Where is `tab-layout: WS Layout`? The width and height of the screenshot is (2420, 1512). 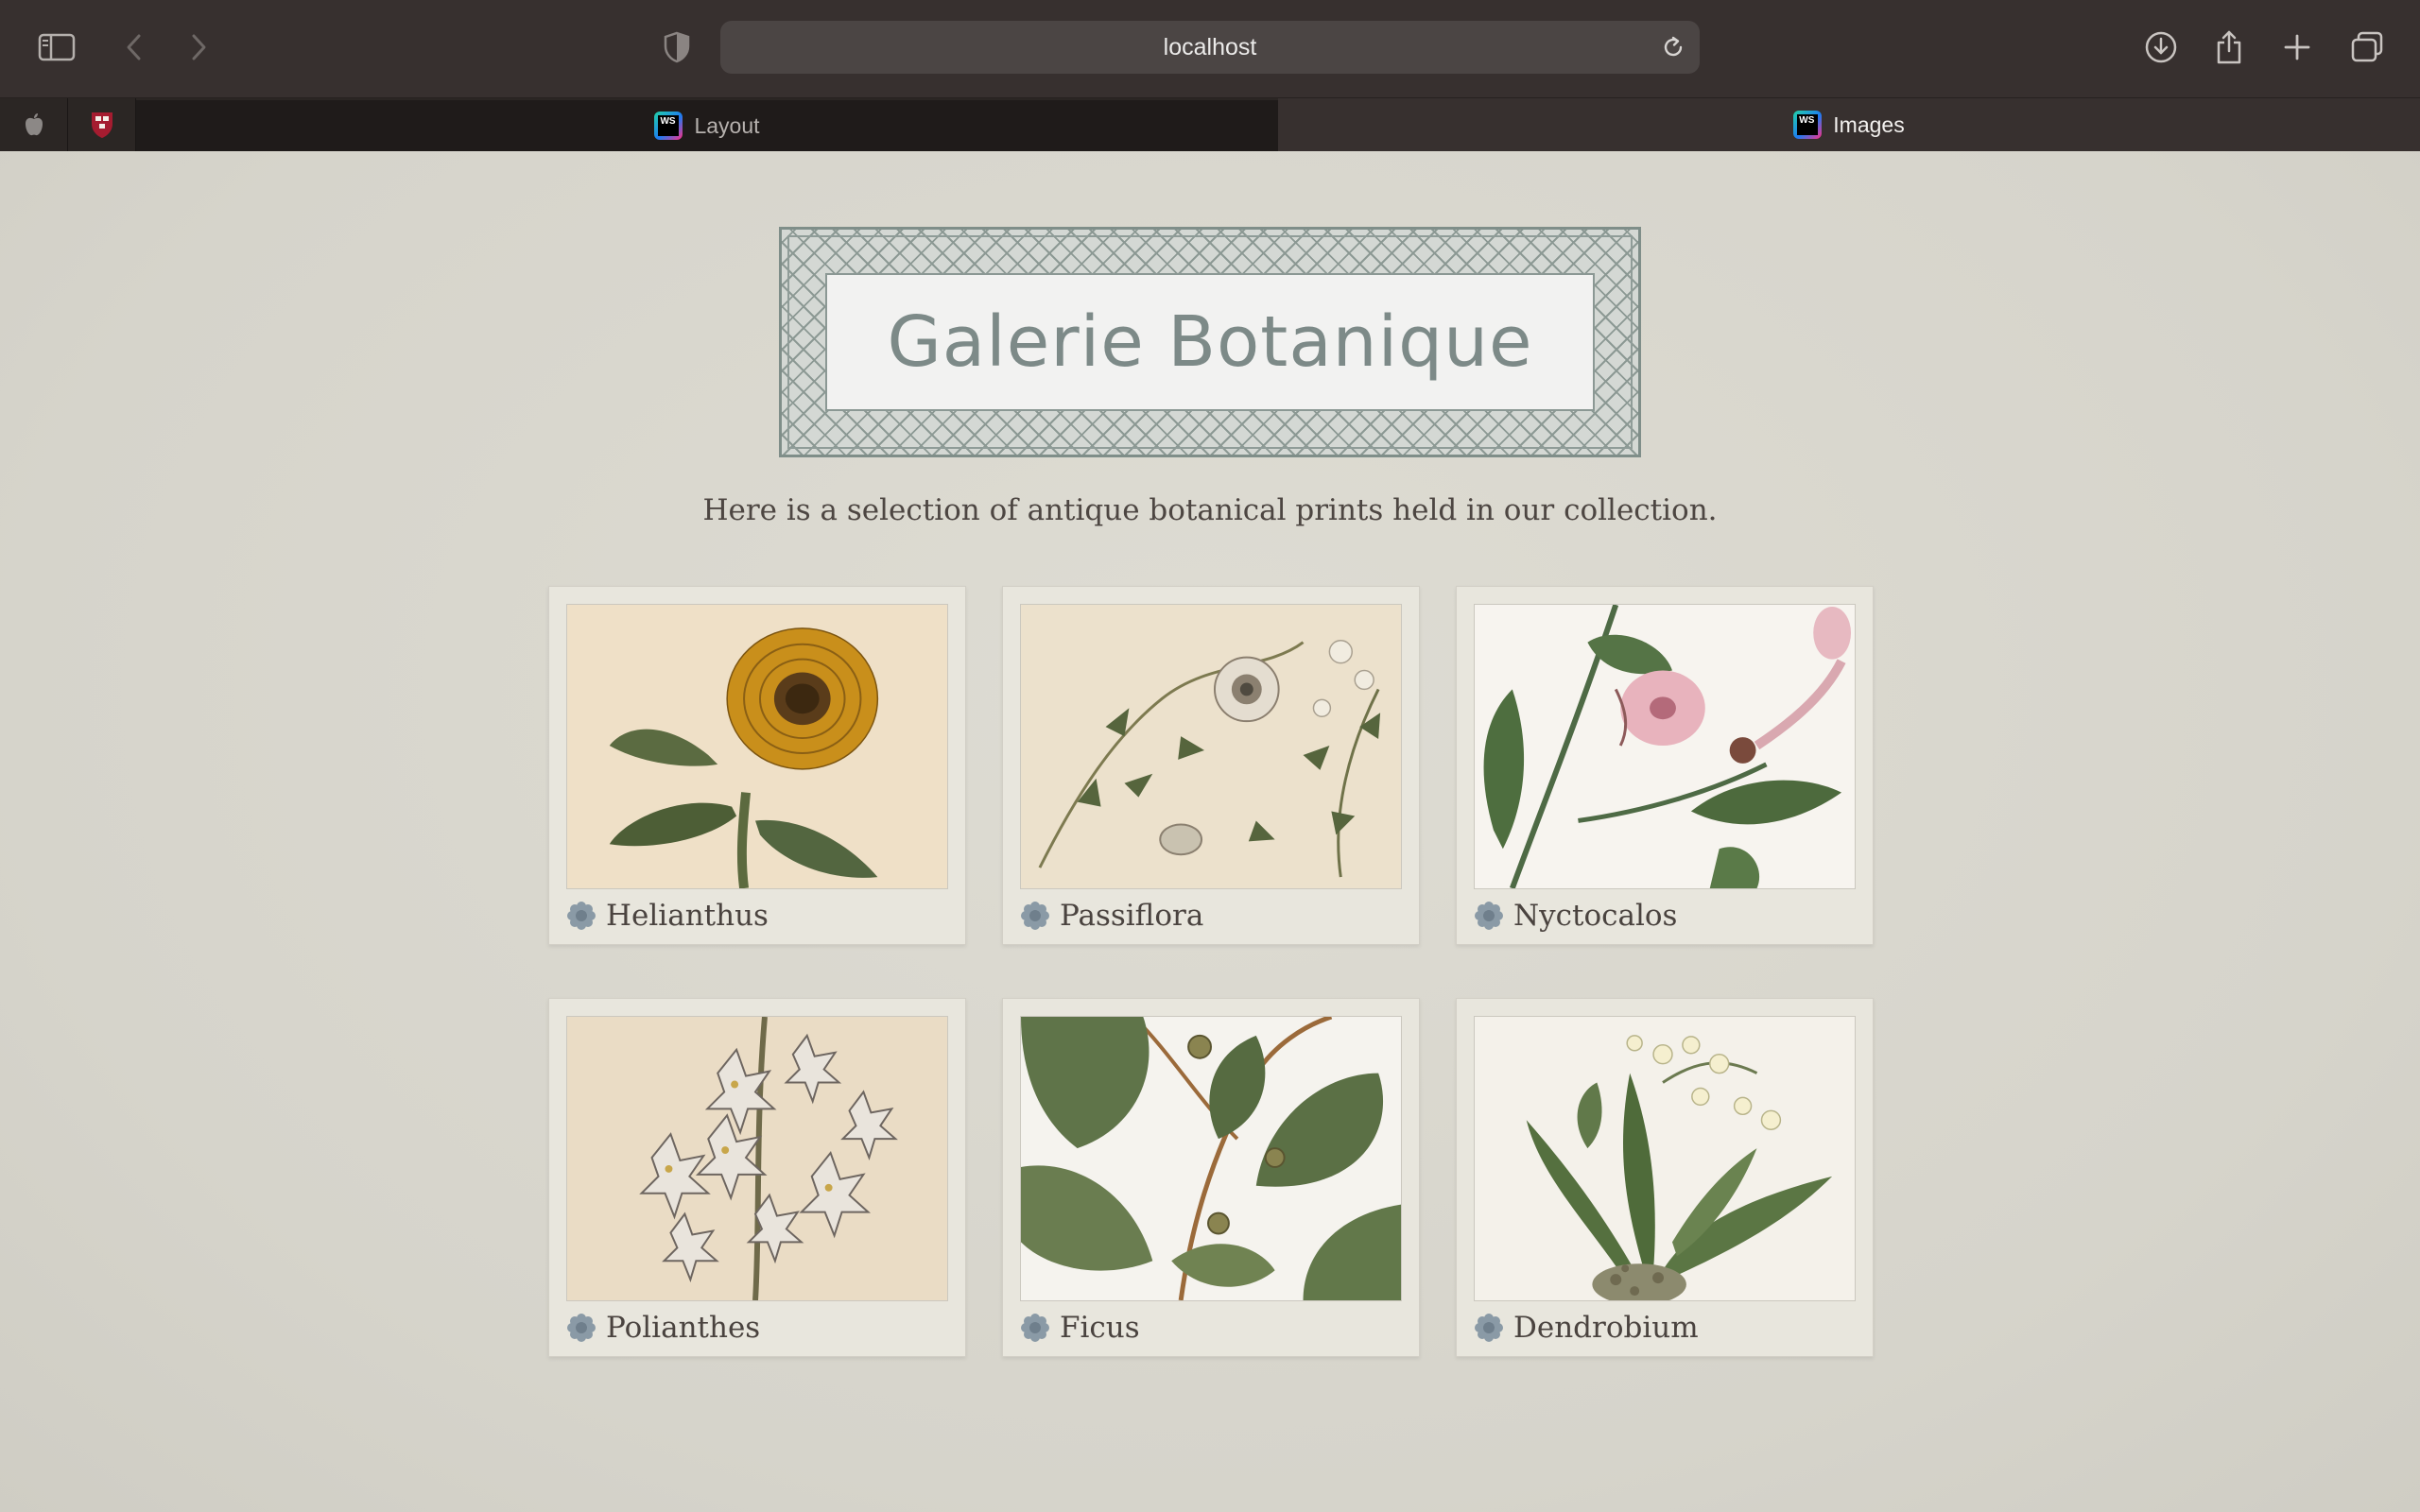
tab-layout: WS Layout is located at coordinates (707, 124).